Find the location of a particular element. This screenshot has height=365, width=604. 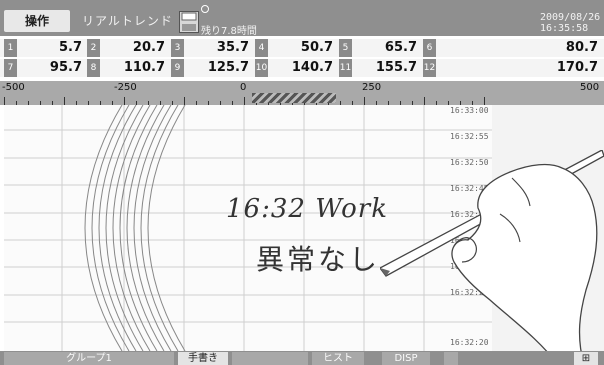

channel-number: 4 is located at coordinates (261, 48).